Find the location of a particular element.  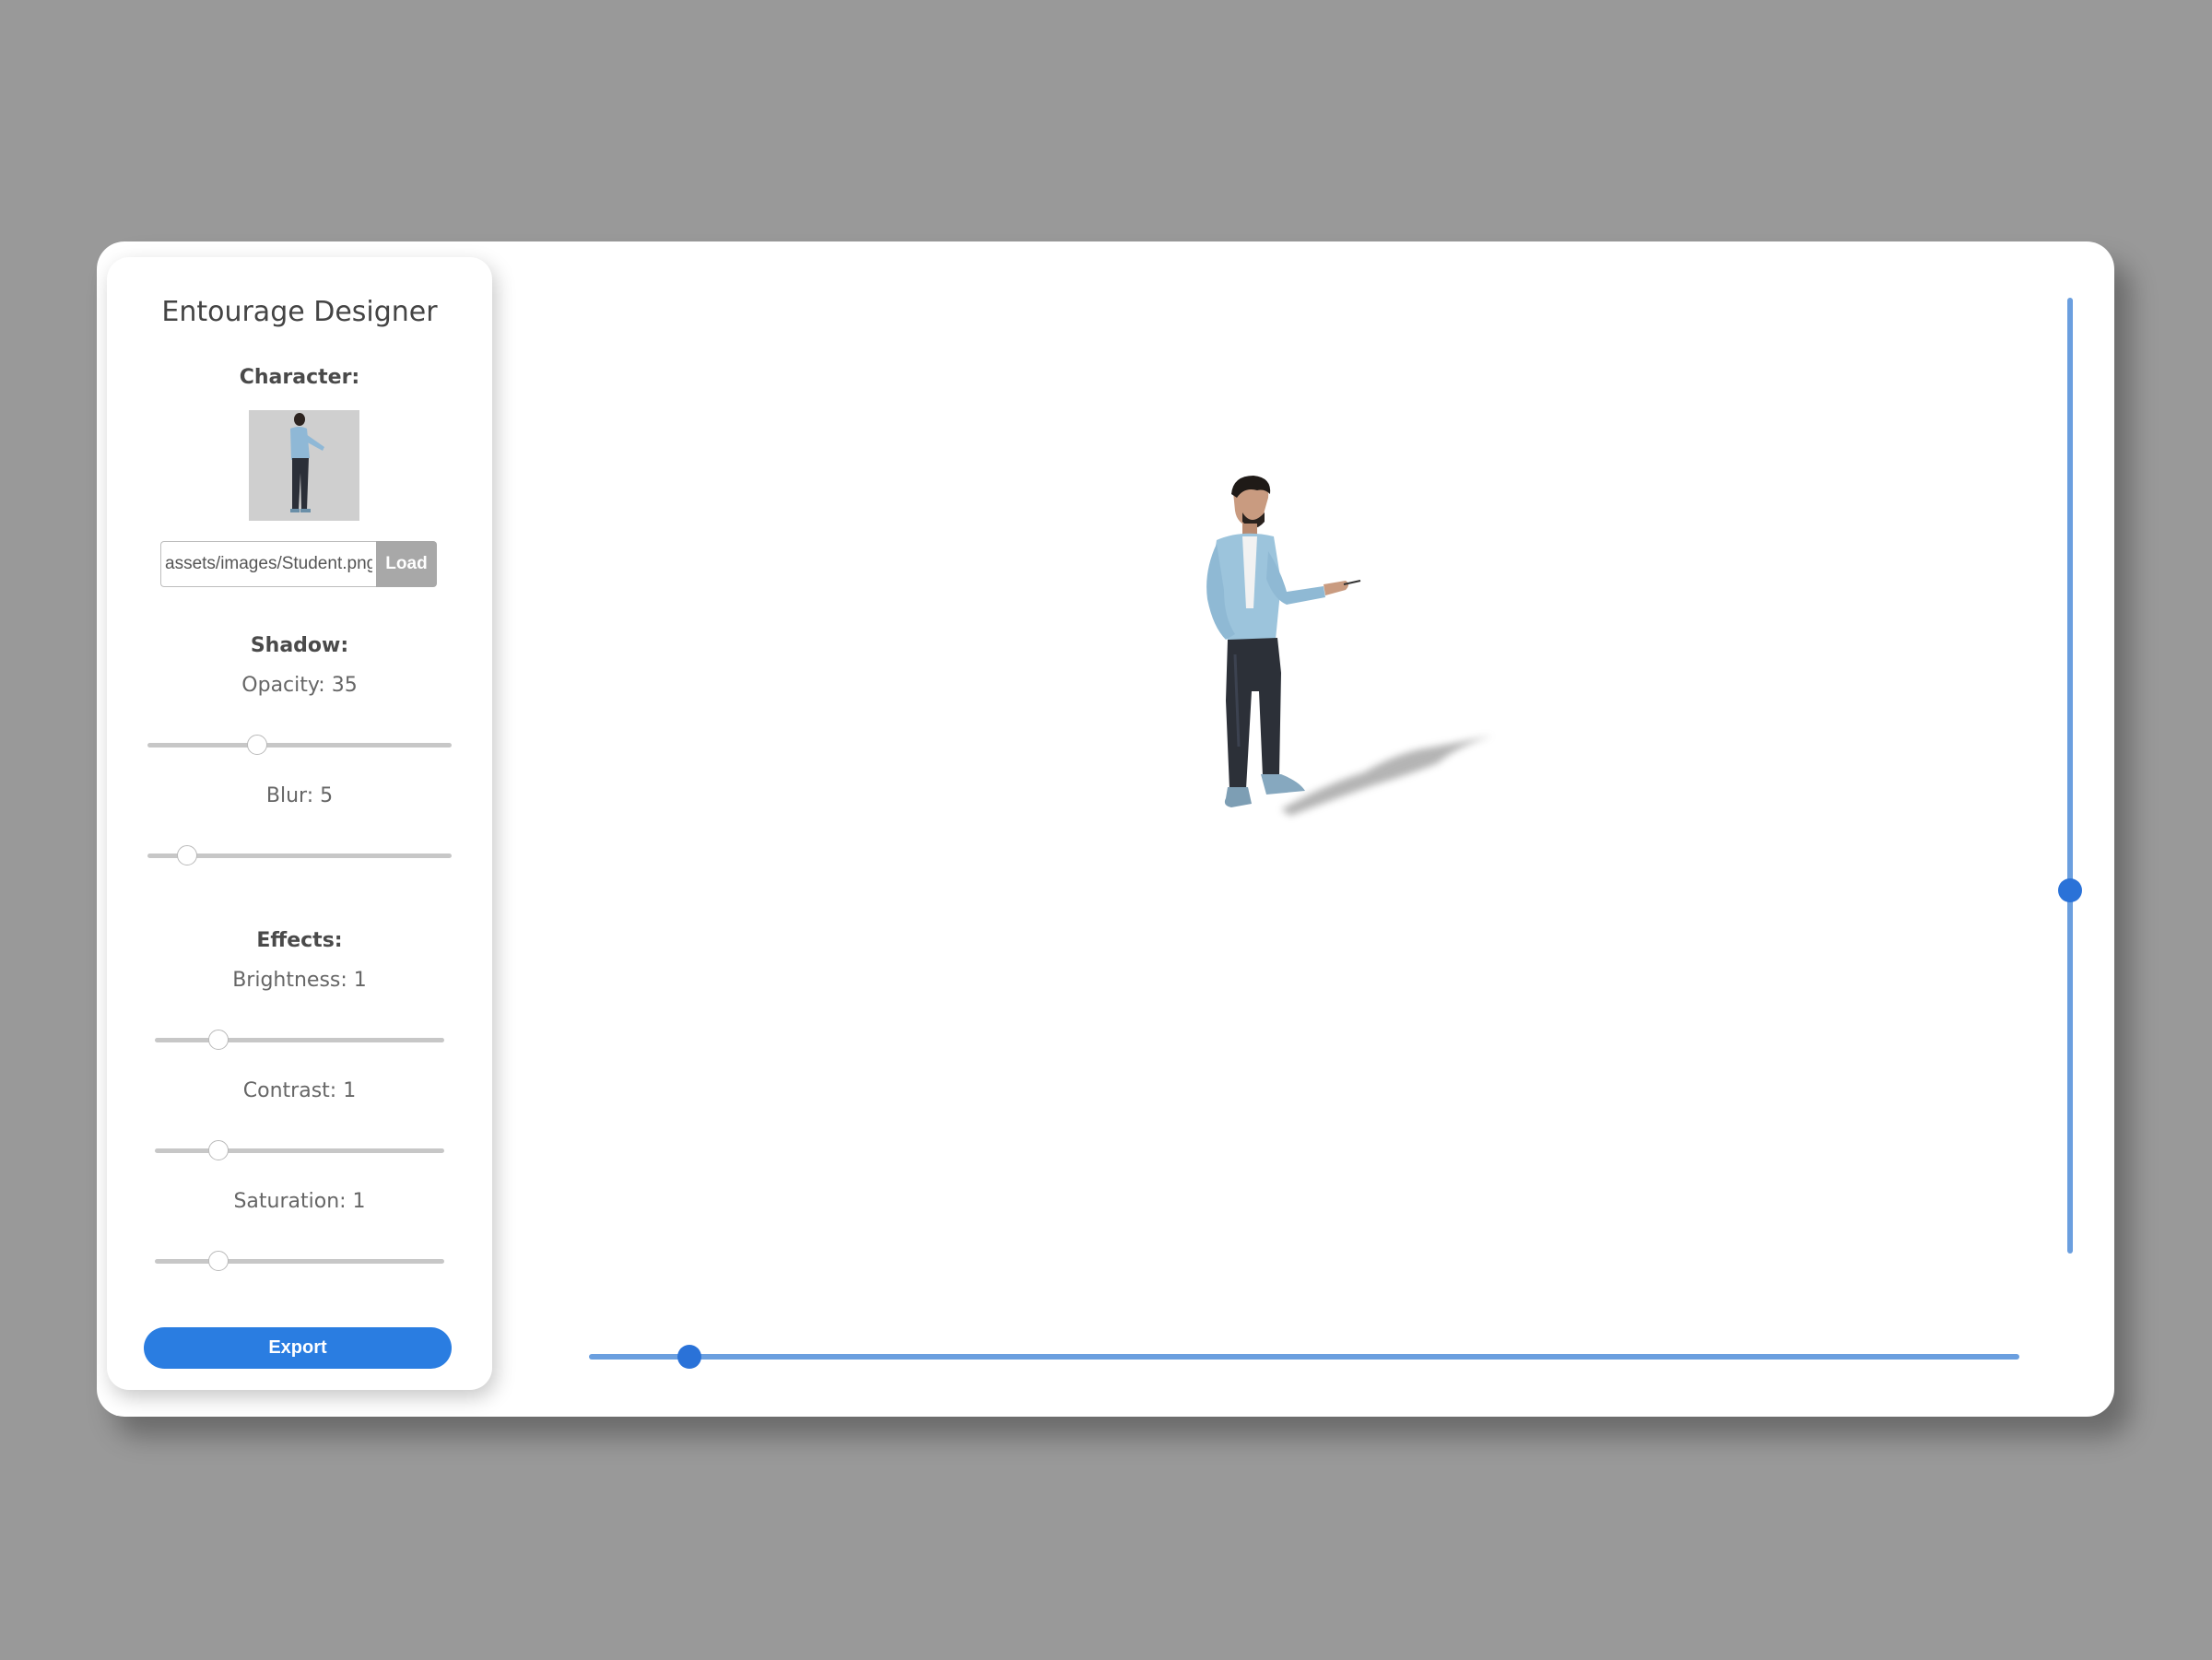

brightness-slider-knob is located at coordinates (218, 1040).